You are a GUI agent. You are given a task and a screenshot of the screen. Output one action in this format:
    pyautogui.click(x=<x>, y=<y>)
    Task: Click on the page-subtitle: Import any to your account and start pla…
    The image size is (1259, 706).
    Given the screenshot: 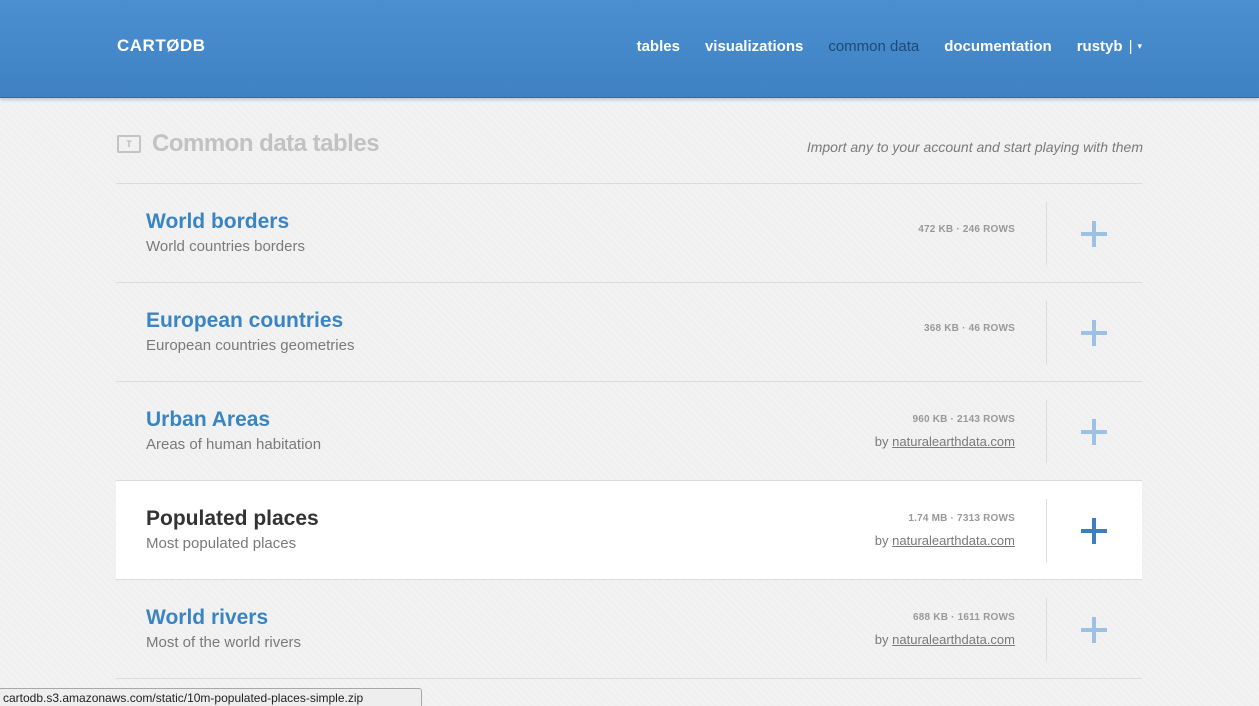 What is the action you would take?
    pyautogui.click(x=974, y=147)
    